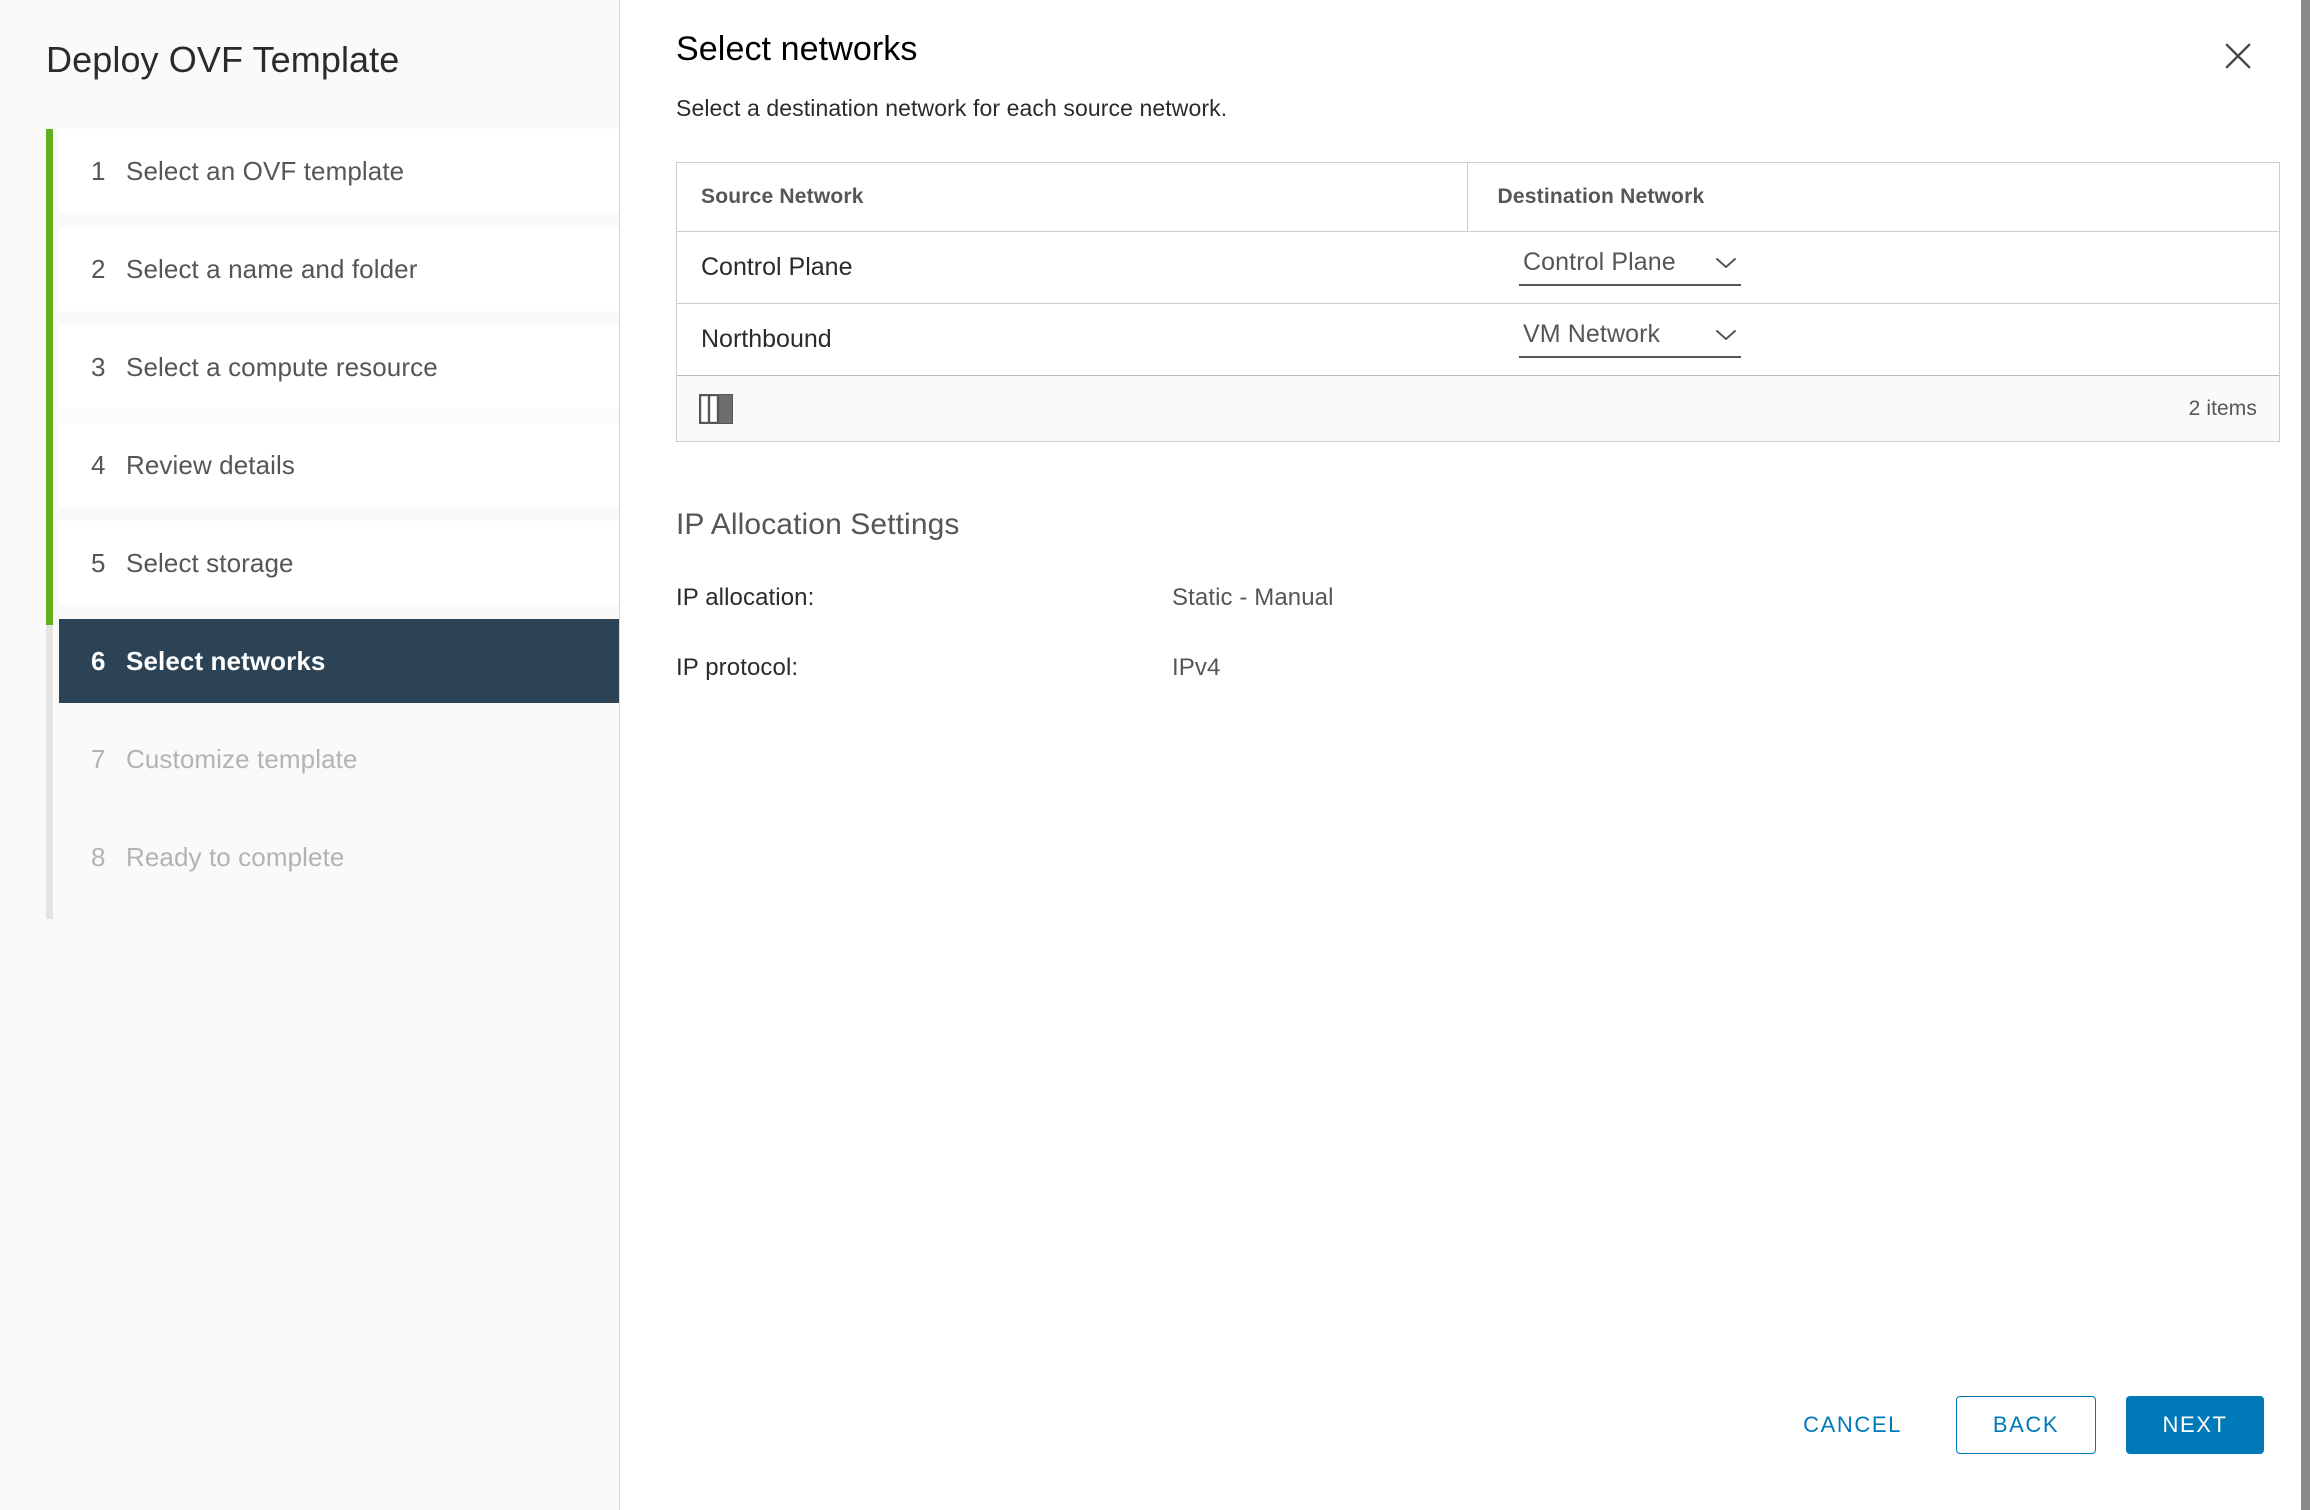 The width and height of the screenshot is (2310, 1510). I want to click on networks-table-head: Source Network Destination Network, so click(1478, 197).